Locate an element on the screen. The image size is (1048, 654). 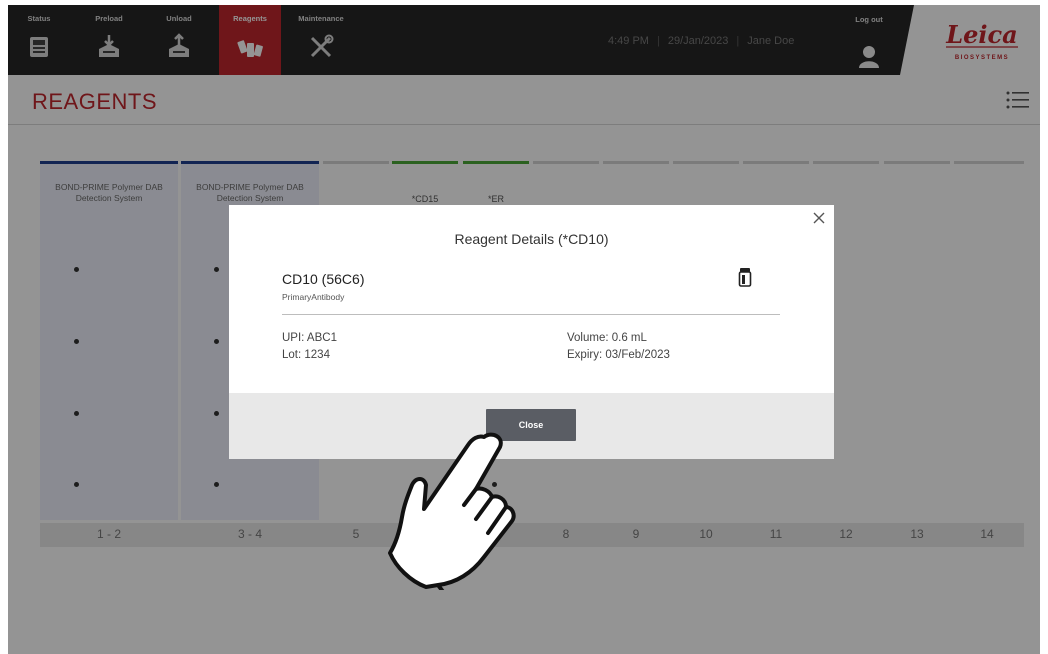
dialog-footer: Close is located at coordinates (531, 426).